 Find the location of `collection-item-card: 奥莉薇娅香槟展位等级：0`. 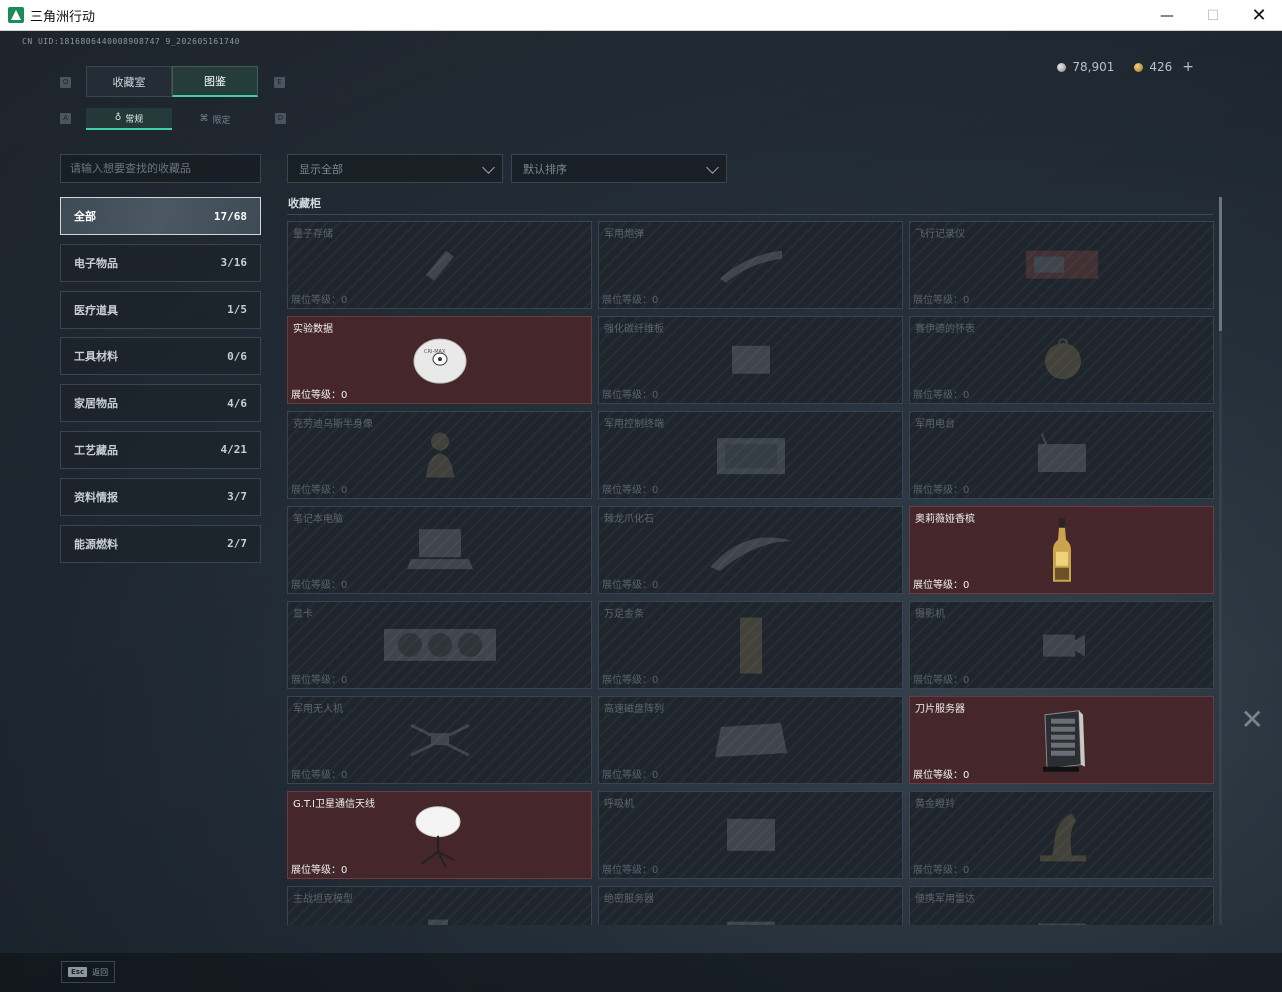

collection-item-card: 奥莉薇娅香槟展位等级：0 is located at coordinates (1061, 550).